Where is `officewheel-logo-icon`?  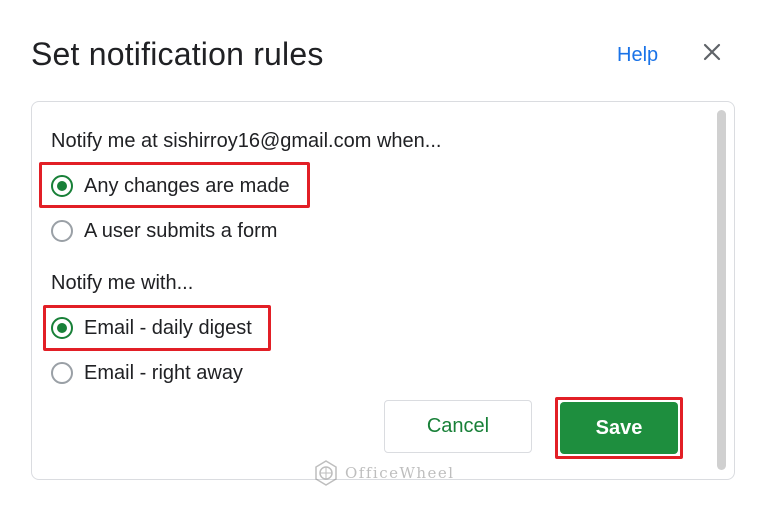 officewheel-logo-icon is located at coordinates (326, 473).